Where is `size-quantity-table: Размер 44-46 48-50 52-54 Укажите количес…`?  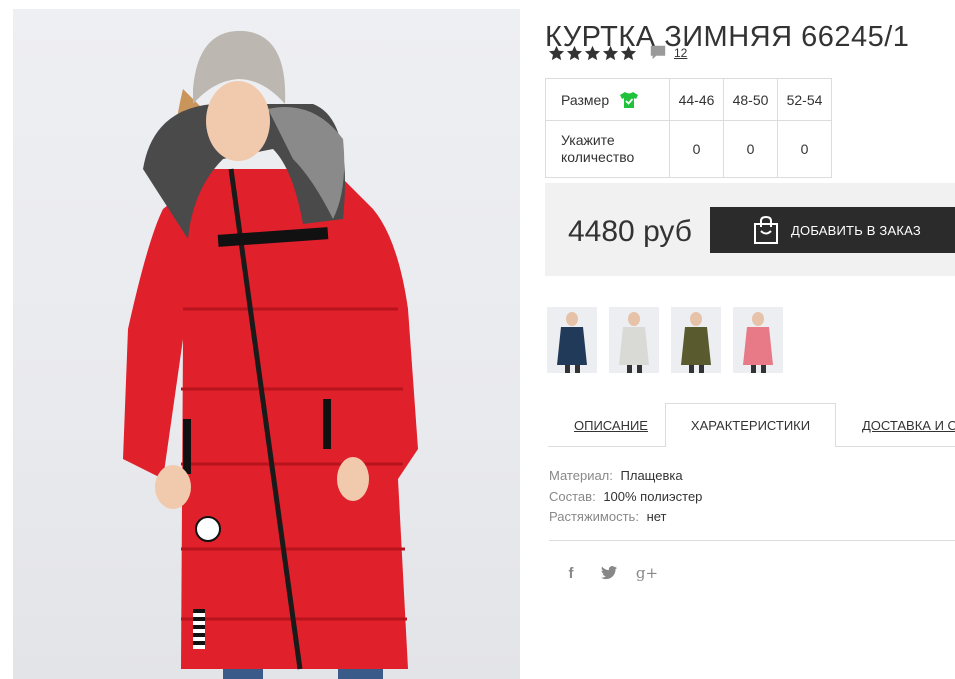 size-quantity-table: Размер 44-46 48-50 52-54 Укажите количес… is located at coordinates (688, 128).